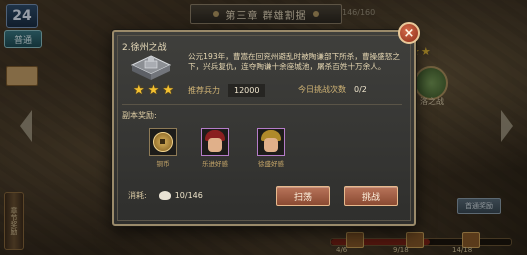 This screenshot has height=255, width=527. Describe the element at coordinates (137, 195) in the screenshot. I see `cost-label: 消耗:` at that location.